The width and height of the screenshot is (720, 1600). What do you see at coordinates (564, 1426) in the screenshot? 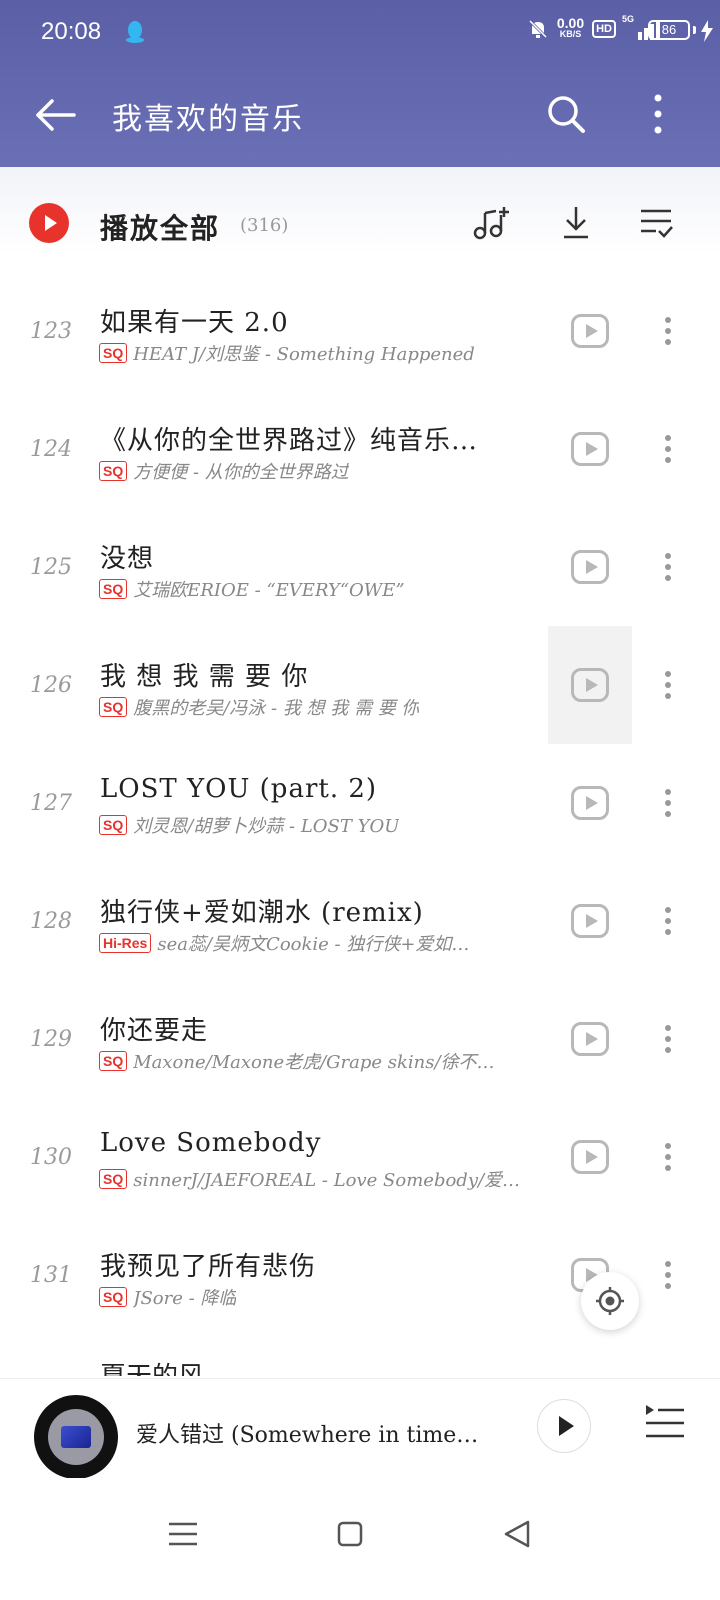
I see `play-pause-button` at bounding box center [564, 1426].